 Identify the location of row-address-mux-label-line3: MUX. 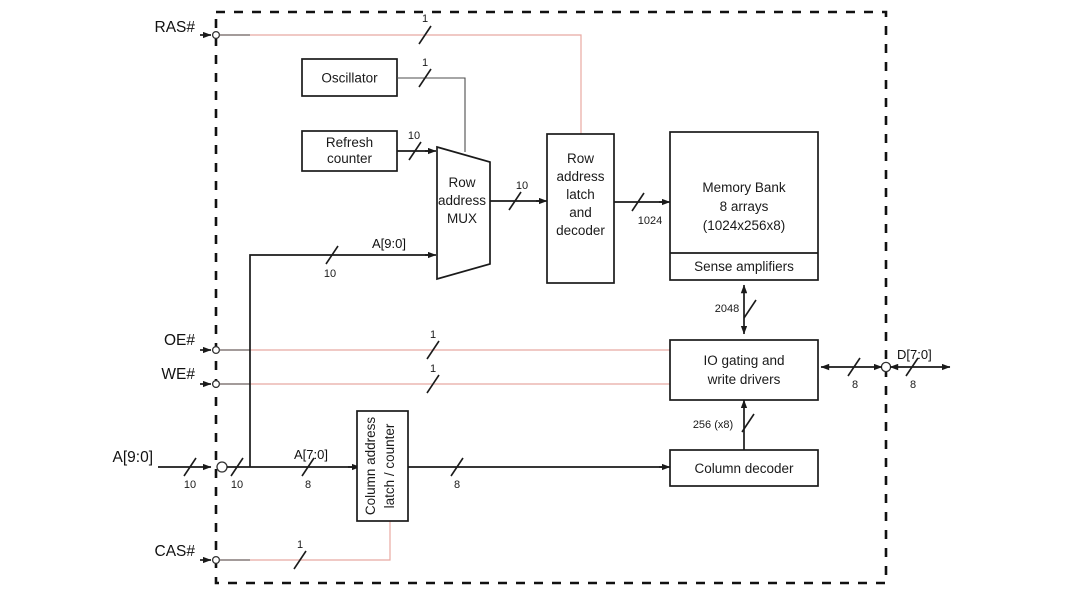
(462, 218).